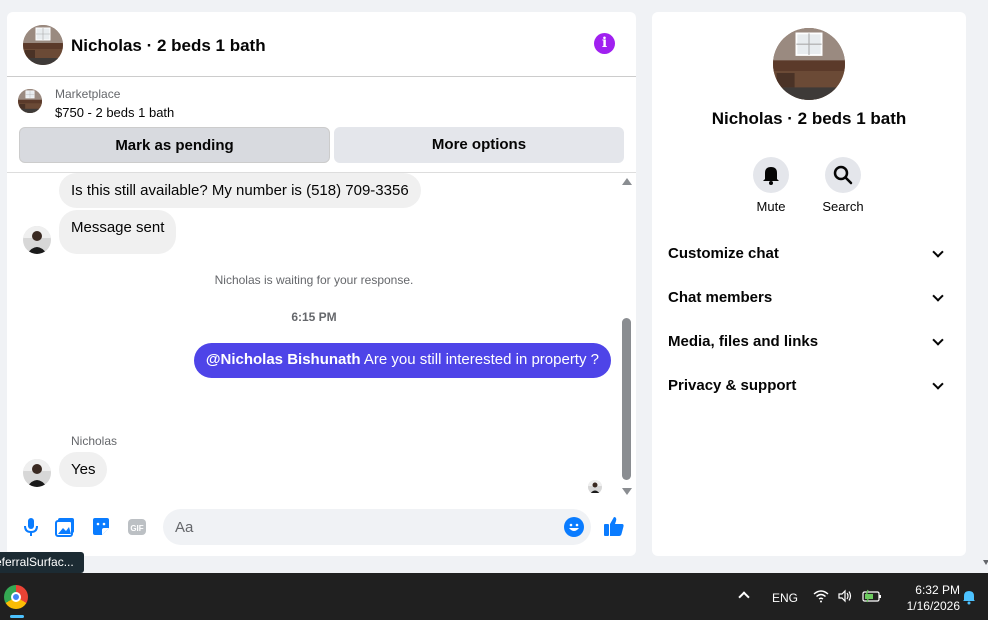 Image resolution: width=988 pixels, height=620 pixels. What do you see at coordinates (845, 598) in the screenshot?
I see `volume-icon` at bounding box center [845, 598].